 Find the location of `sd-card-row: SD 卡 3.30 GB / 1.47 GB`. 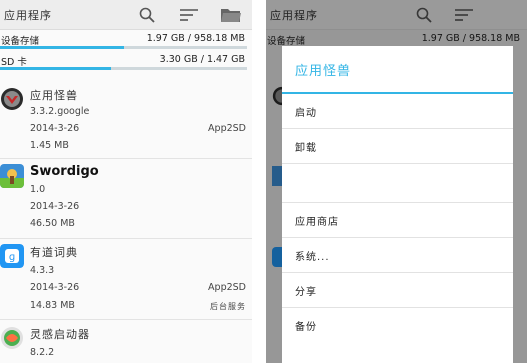

sd-card-row: SD 卡 3.30 GB / 1.47 GB is located at coordinates (126, 61).